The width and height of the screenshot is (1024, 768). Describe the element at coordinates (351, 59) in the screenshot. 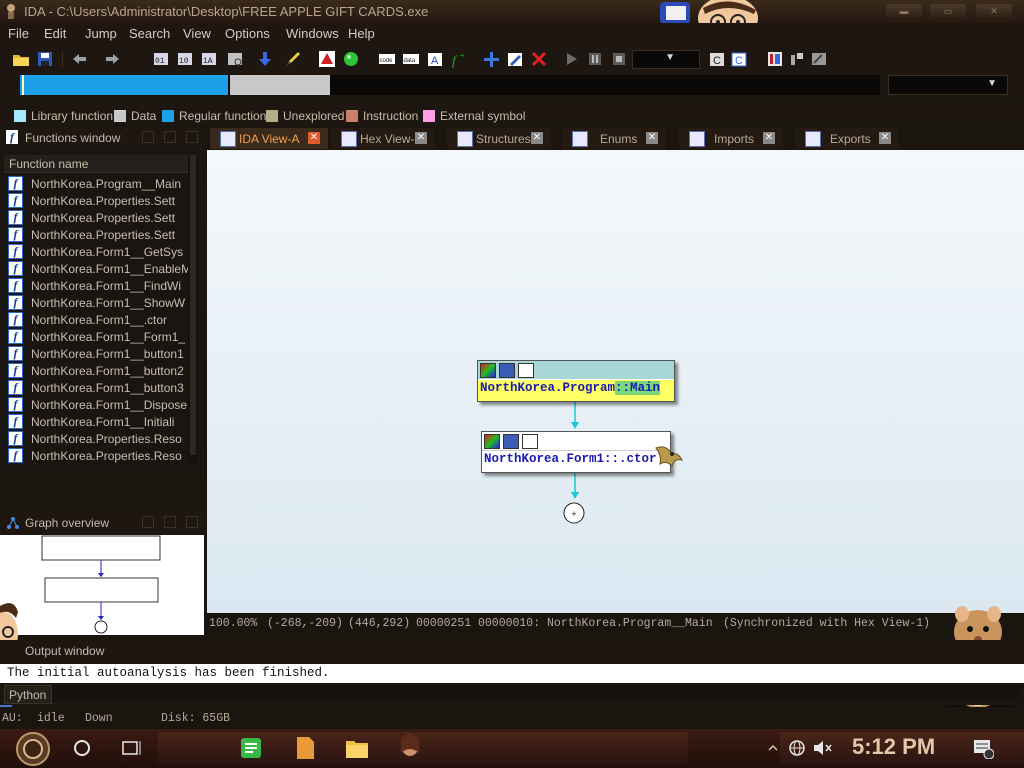

I see `green-circle-icon` at that location.